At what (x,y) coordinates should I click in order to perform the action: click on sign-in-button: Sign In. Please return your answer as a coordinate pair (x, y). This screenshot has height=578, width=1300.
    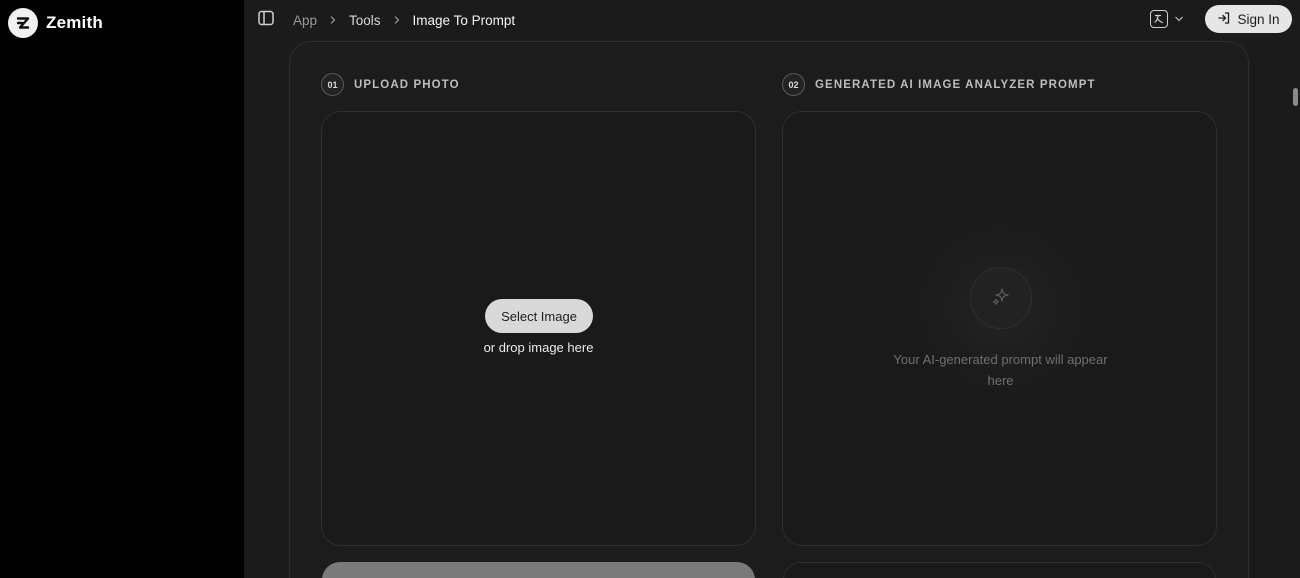
    Looking at the image, I should click on (1248, 19).